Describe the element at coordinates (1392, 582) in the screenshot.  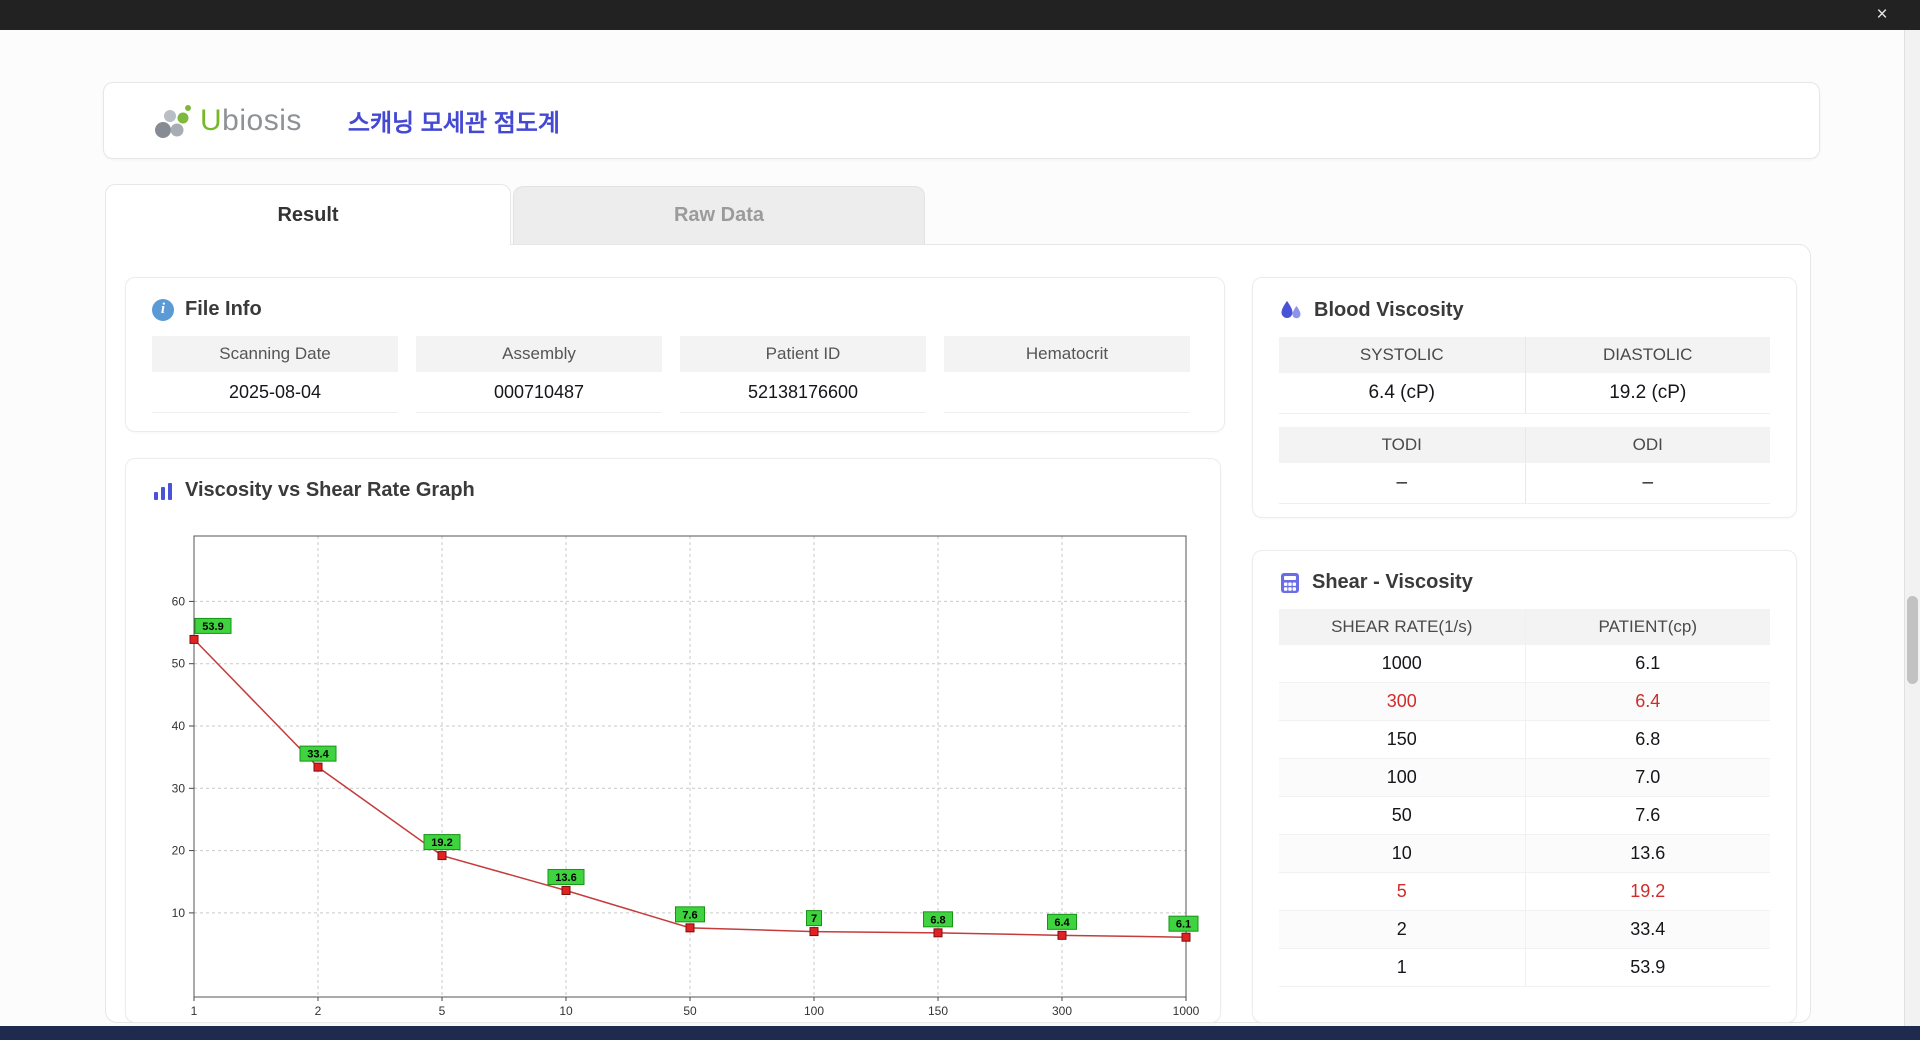
I see `shear-viscosity-title: Shear - Viscosity` at that location.